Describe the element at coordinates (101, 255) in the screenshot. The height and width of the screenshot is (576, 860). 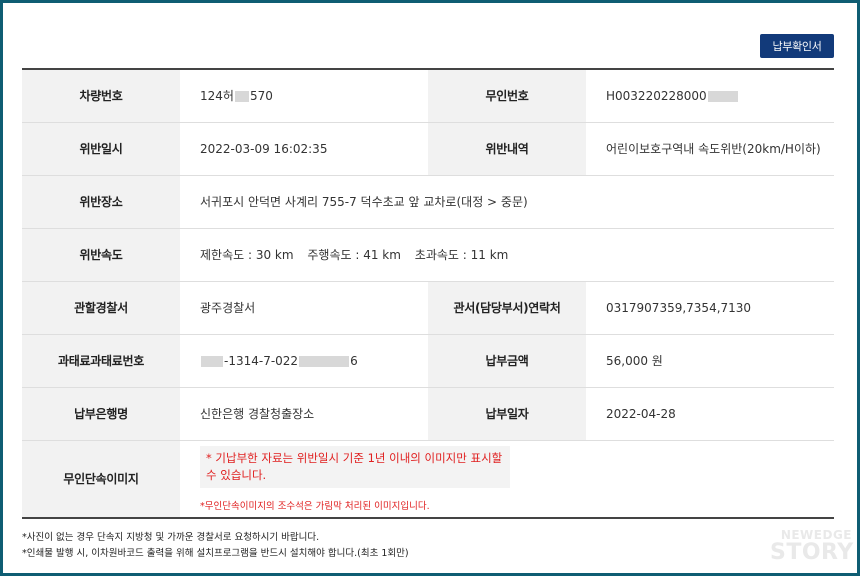
I see `violation-speed-label: 위반속도` at that location.